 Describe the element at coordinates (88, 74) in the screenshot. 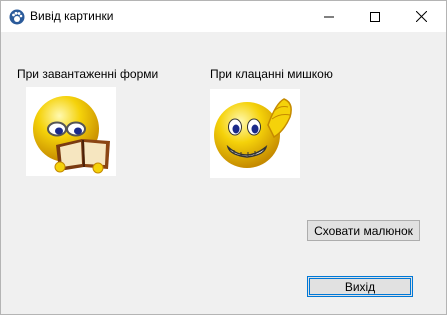

I see `on-load-label: При завантаженні форми` at that location.